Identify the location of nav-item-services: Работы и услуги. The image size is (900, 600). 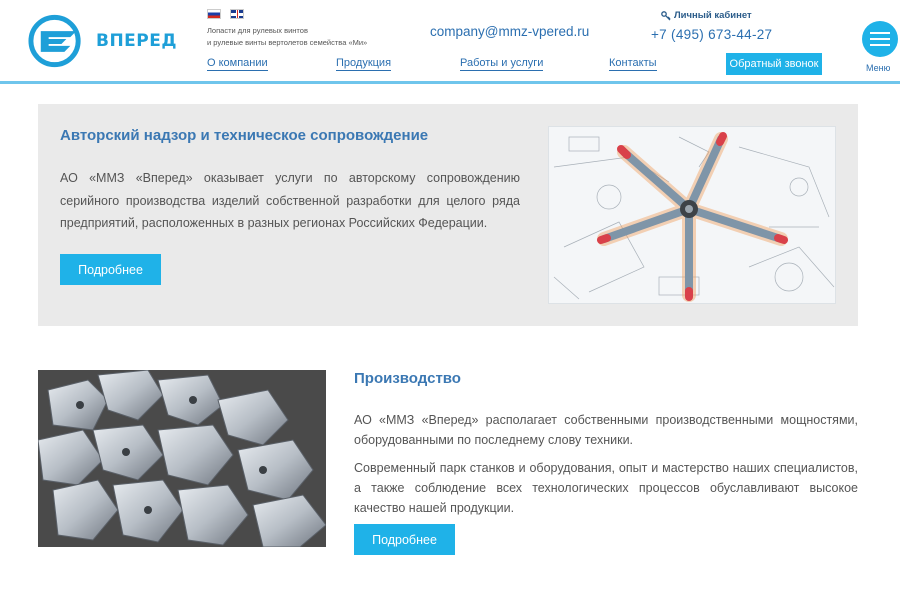
(502, 64).